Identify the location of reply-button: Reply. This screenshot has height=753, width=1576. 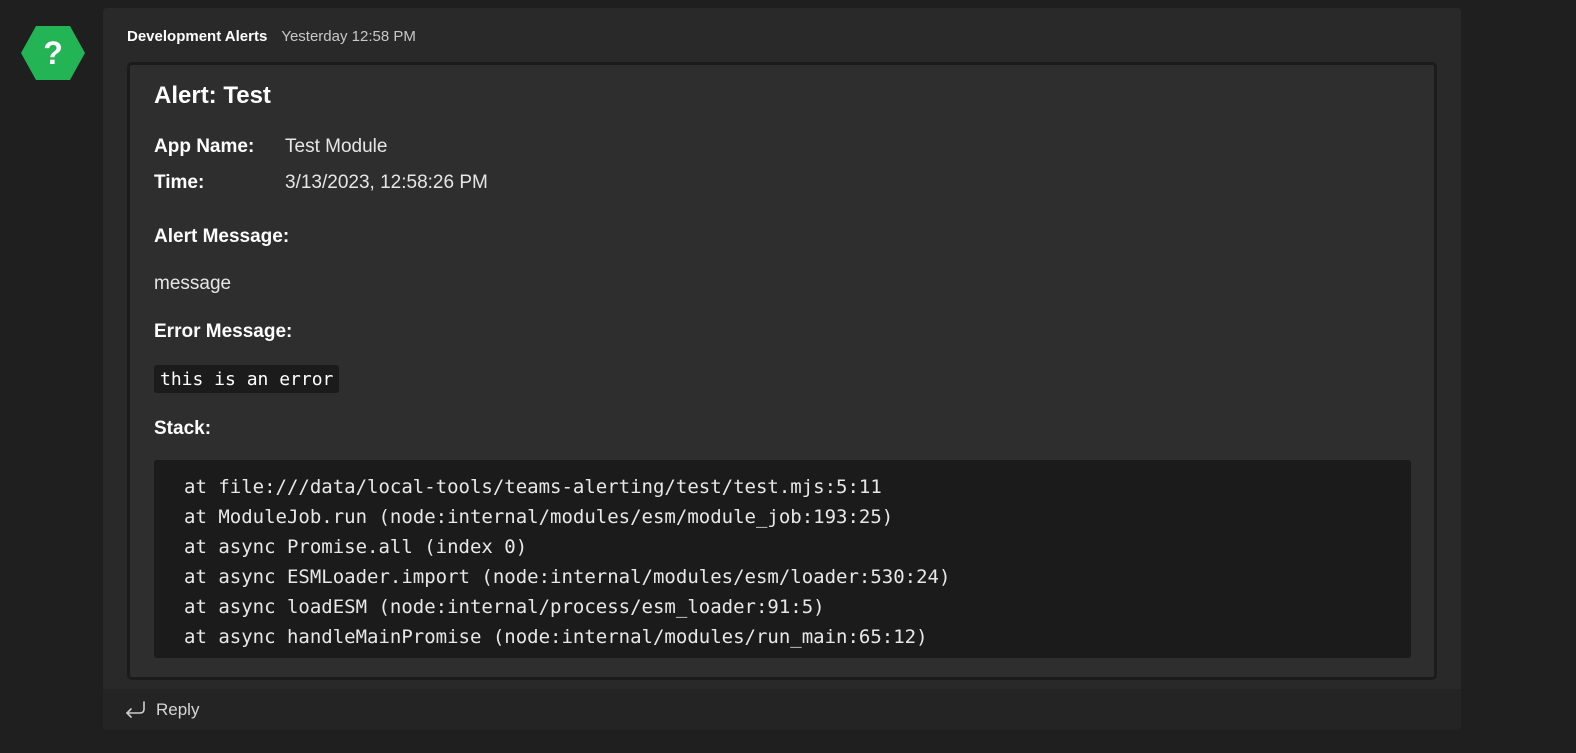
(782, 709).